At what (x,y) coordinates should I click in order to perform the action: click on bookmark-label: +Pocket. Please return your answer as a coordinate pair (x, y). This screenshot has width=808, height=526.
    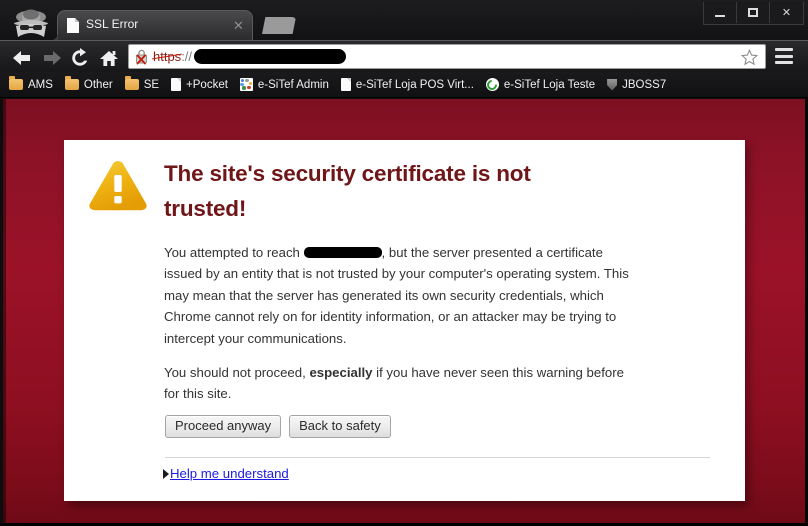
    Looking at the image, I should click on (207, 84).